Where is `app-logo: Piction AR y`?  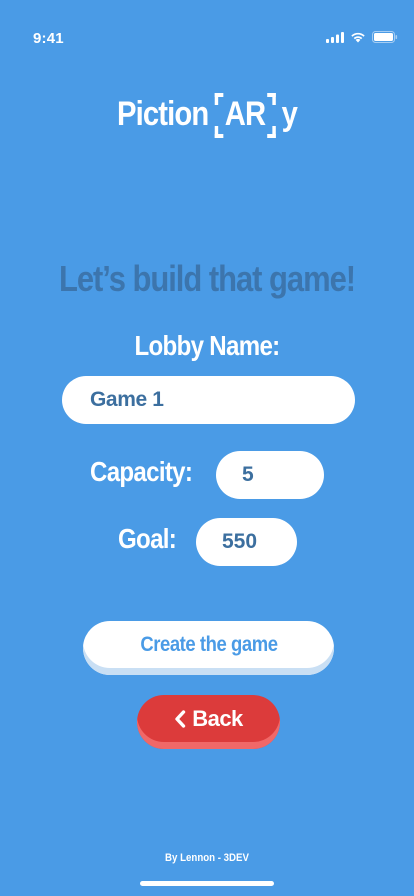
app-logo: Piction AR y is located at coordinates (207, 115).